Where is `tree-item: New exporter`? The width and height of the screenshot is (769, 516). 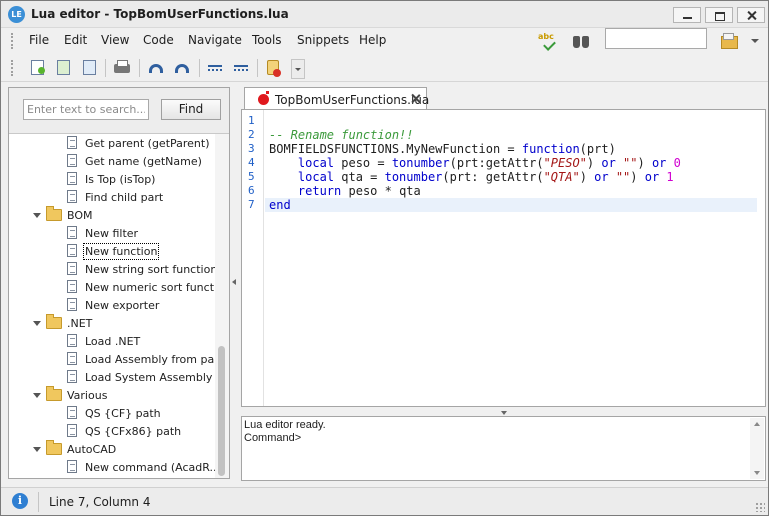 tree-item: New exporter is located at coordinates (140, 306).